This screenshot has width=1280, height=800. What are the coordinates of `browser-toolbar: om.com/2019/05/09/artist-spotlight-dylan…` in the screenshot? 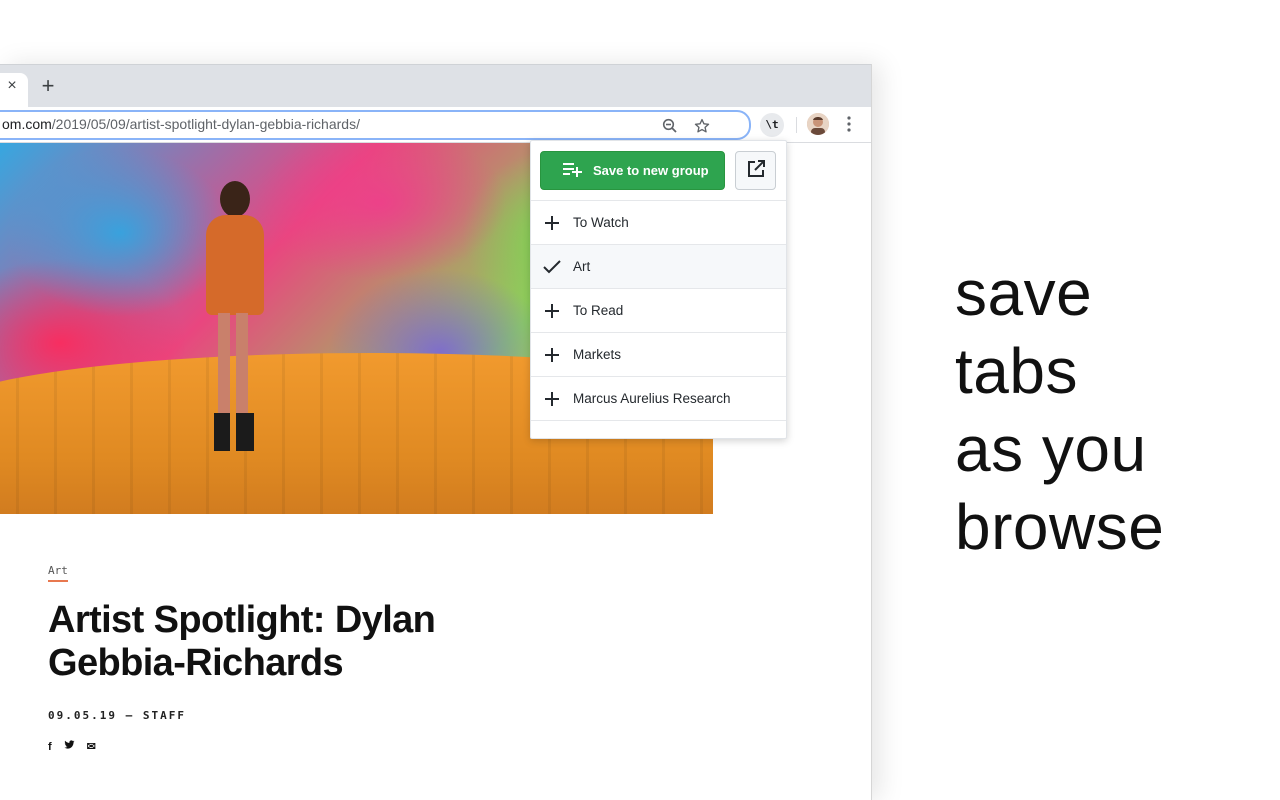 It's located at (435, 125).